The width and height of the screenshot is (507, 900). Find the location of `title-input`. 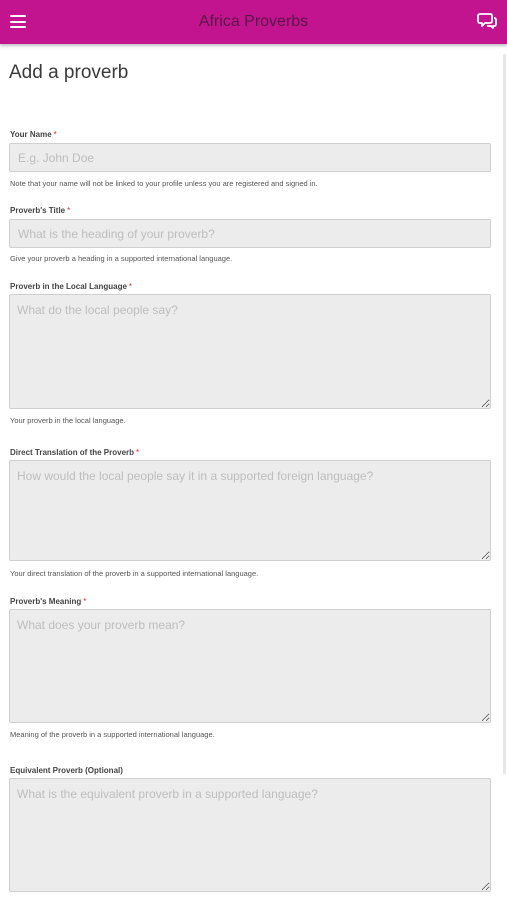

title-input is located at coordinates (250, 233).